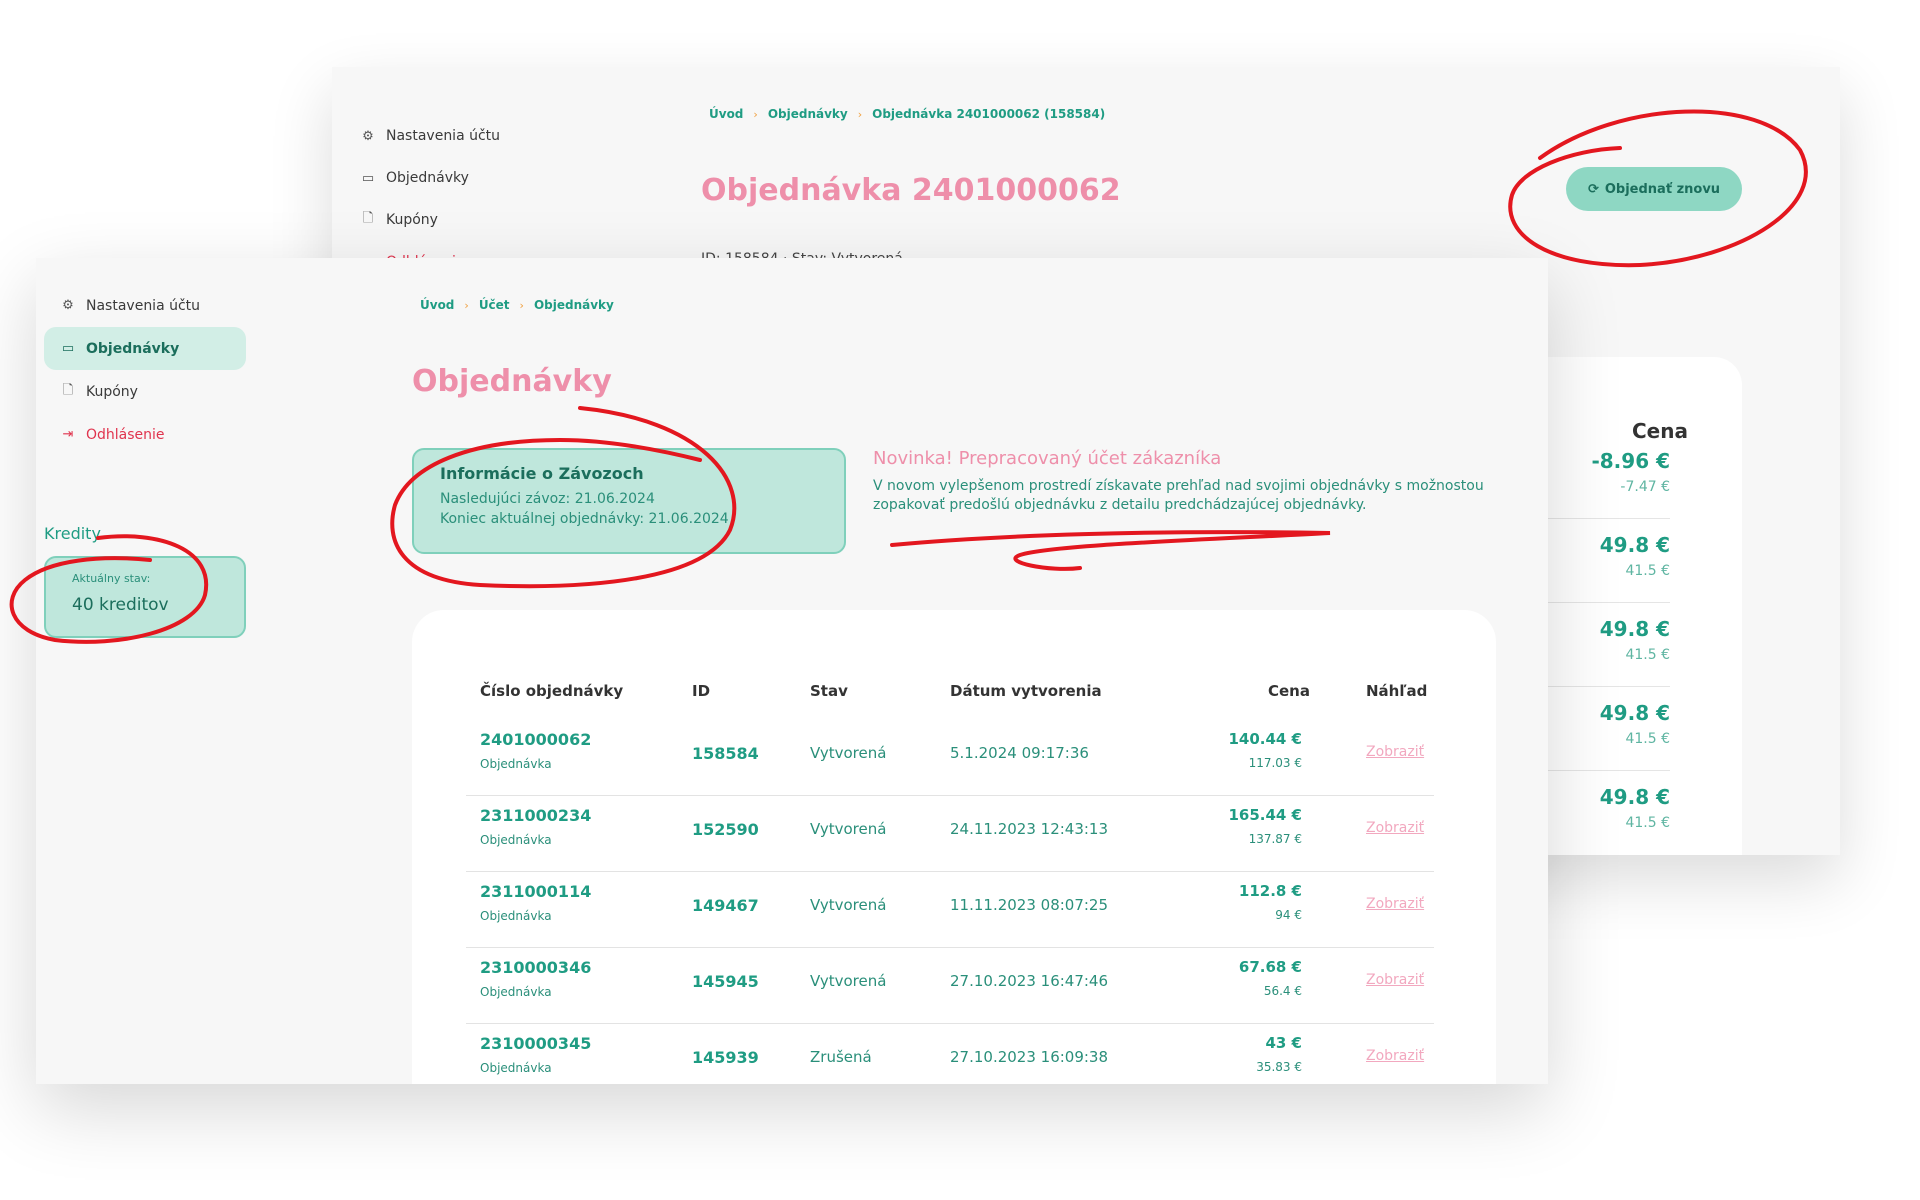 This screenshot has height=1200, width=1920. Describe the element at coordinates (368, 136) in the screenshot. I see `gear-icon: ⚙` at that location.